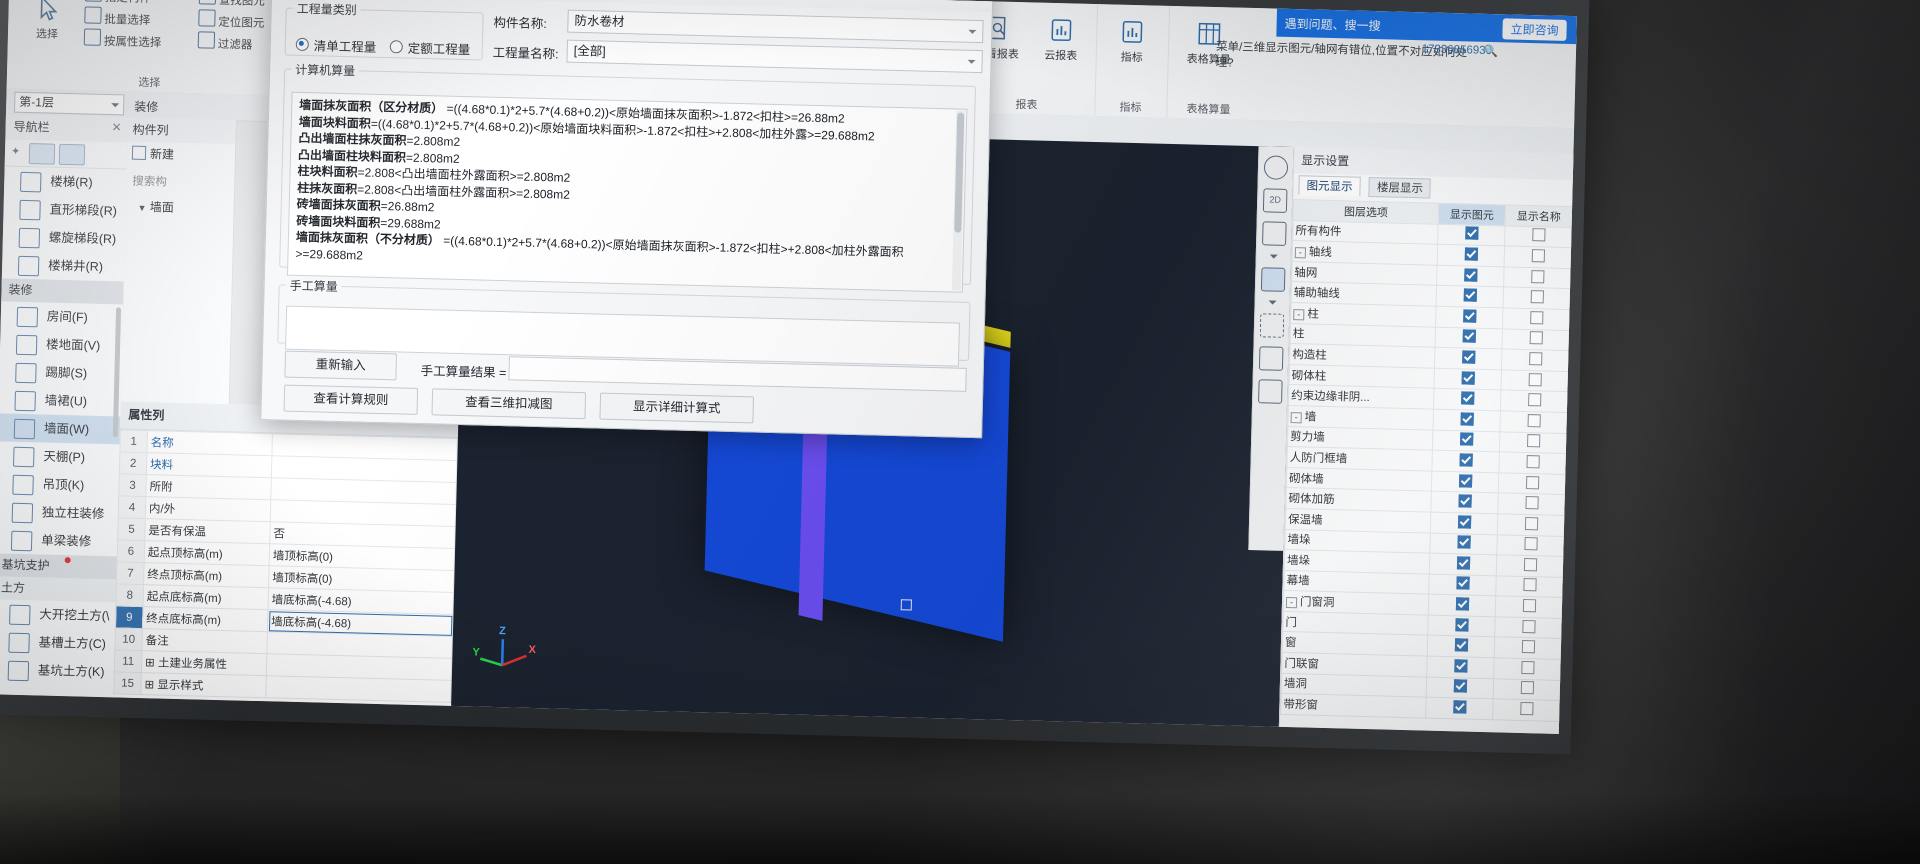 The width and height of the screenshot is (1920, 864). What do you see at coordinates (60, 456) in the screenshot?
I see `nav-item-ceiling: 天棚(P)` at bounding box center [60, 456].